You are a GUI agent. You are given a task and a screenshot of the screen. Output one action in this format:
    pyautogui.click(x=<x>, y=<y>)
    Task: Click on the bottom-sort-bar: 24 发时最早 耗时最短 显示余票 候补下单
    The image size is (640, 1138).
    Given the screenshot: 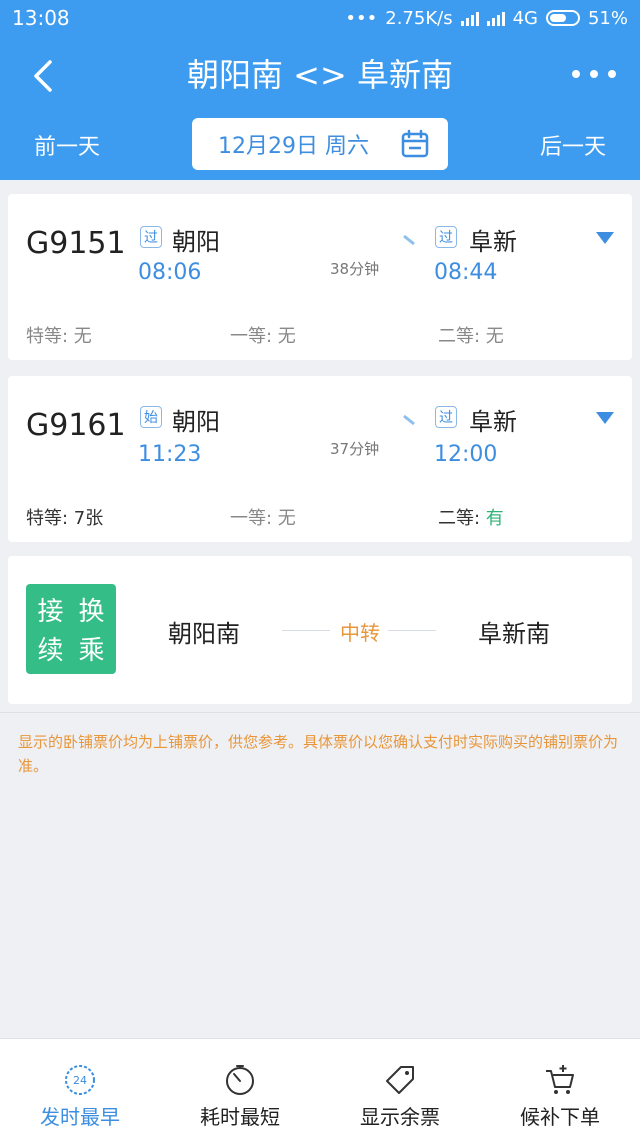 What is the action you would take?
    pyautogui.click(x=320, y=1088)
    